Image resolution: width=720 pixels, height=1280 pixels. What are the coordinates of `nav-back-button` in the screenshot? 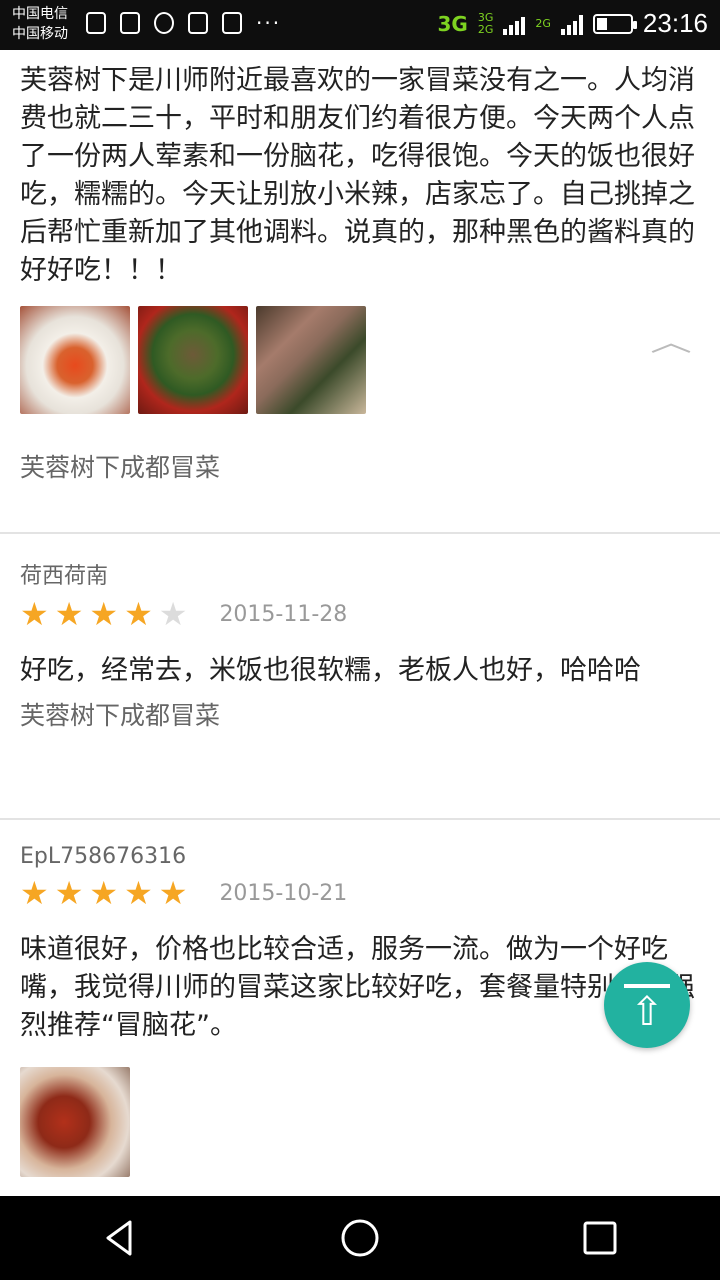 It's located at (120, 1238).